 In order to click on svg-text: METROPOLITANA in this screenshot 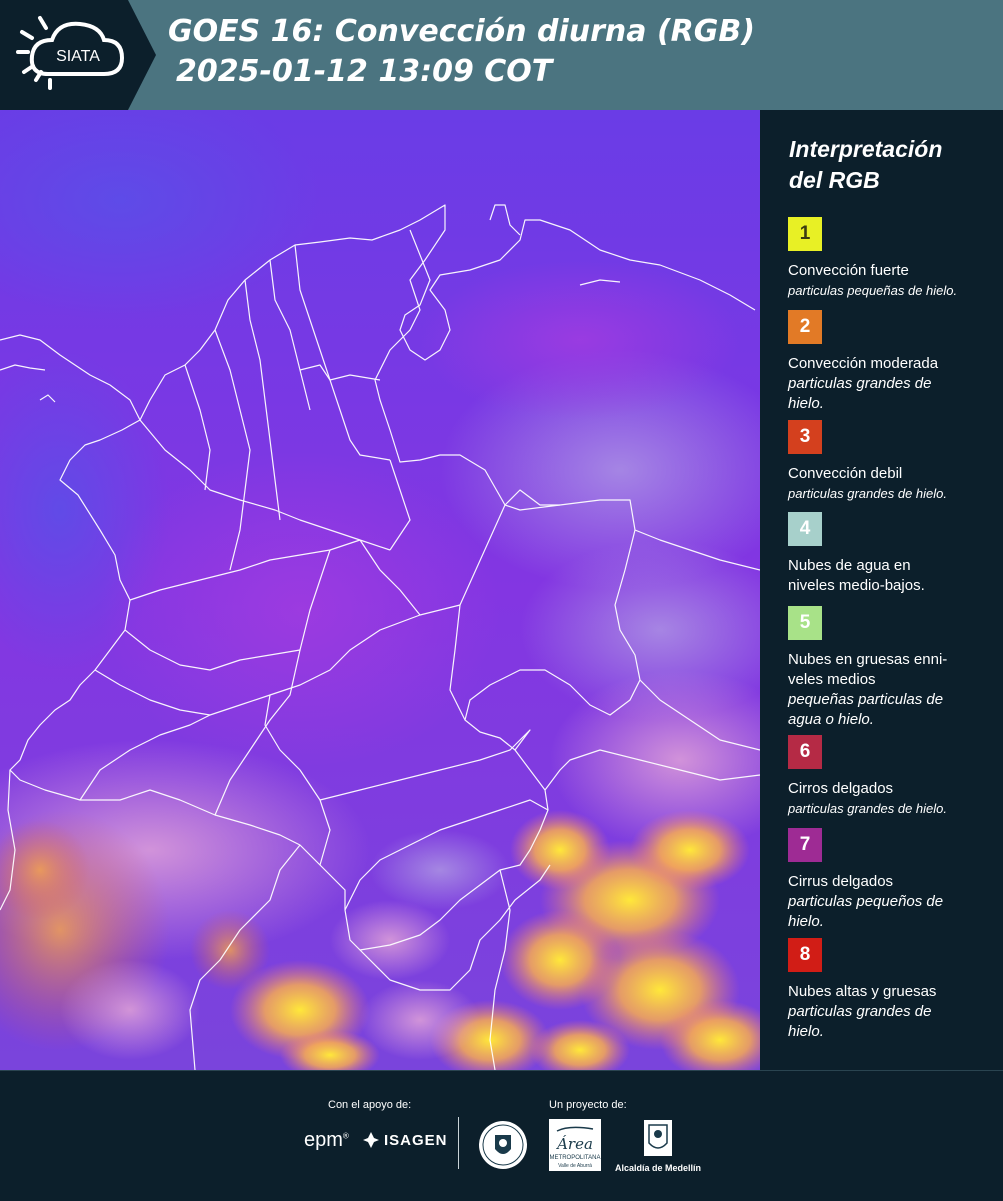, I will do `click(575, 1158)`.